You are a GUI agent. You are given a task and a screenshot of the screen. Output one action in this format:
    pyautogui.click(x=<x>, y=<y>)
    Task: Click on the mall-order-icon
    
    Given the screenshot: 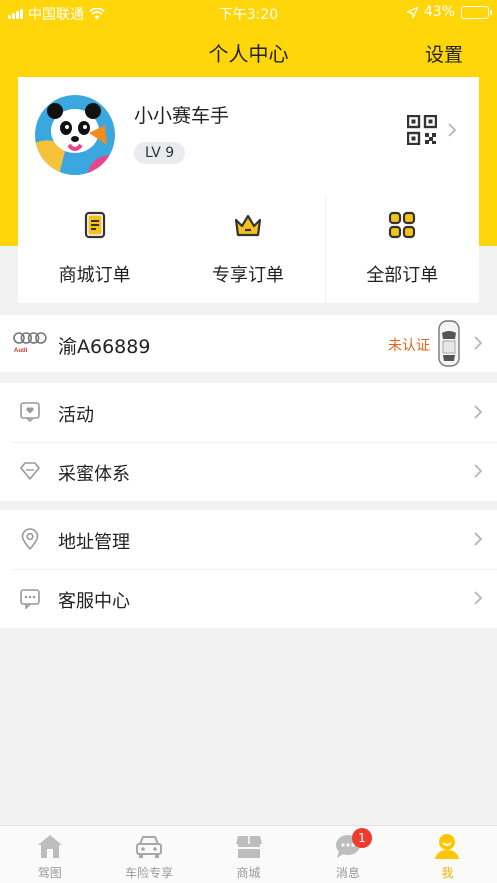 What is the action you would take?
    pyautogui.click(x=94, y=225)
    